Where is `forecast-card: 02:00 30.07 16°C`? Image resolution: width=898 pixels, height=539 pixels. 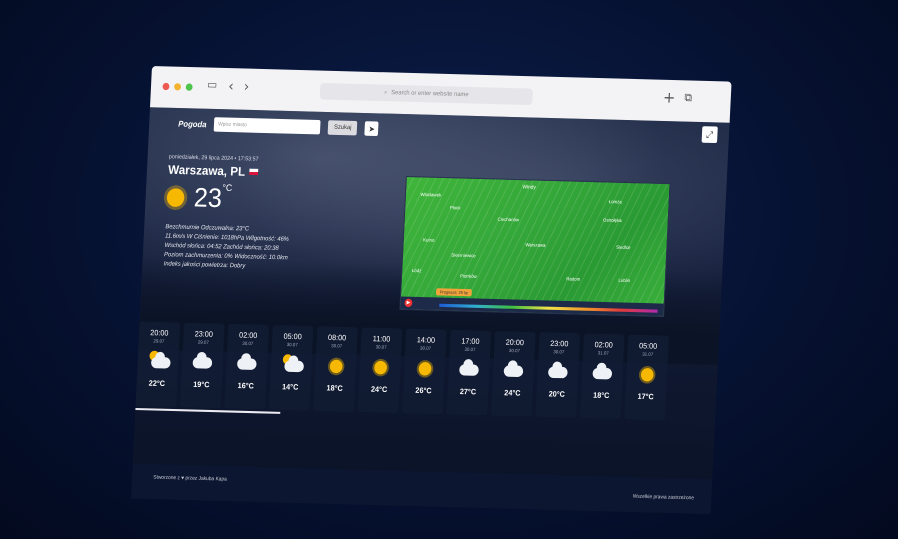
forecast-card: 02:00 30.07 16°C is located at coordinates (247, 366).